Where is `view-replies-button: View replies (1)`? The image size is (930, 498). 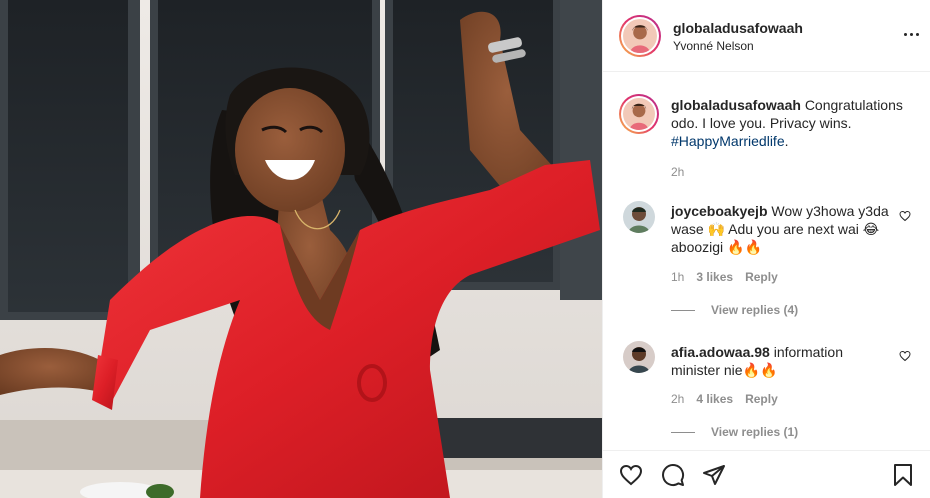
view-replies-button: View replies (1) is located at coordinates (734, 432).